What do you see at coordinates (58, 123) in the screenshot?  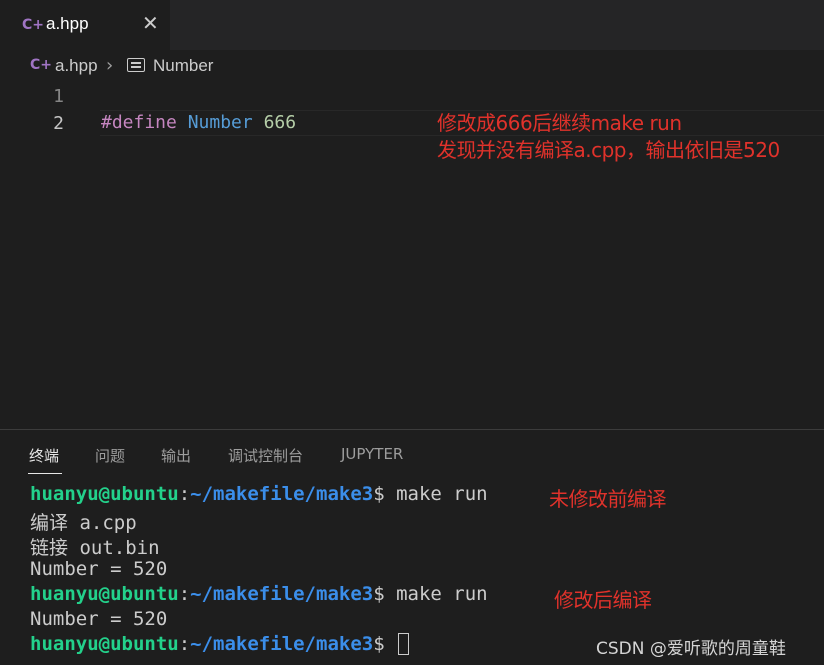 I see `line-number: 2` at bounding box center [58, 123].